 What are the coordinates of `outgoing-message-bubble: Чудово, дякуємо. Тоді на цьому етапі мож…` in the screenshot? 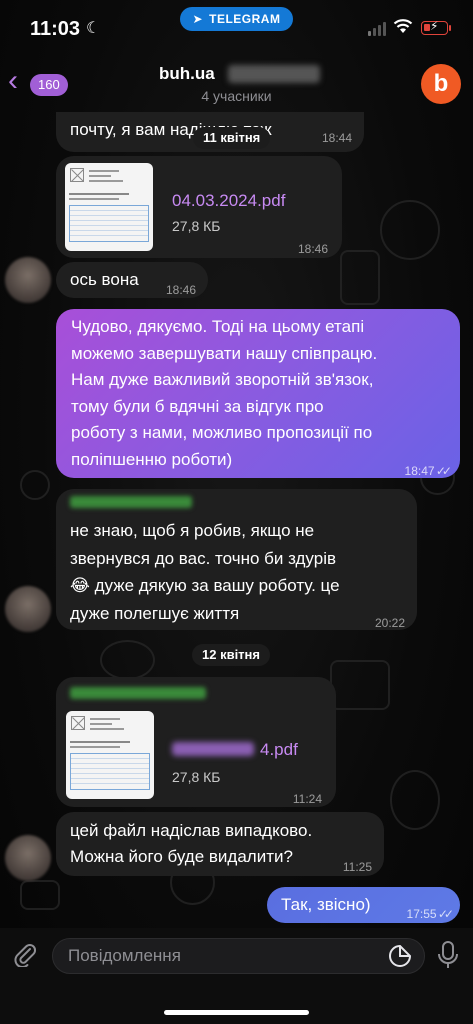 It's located at (258, 393).